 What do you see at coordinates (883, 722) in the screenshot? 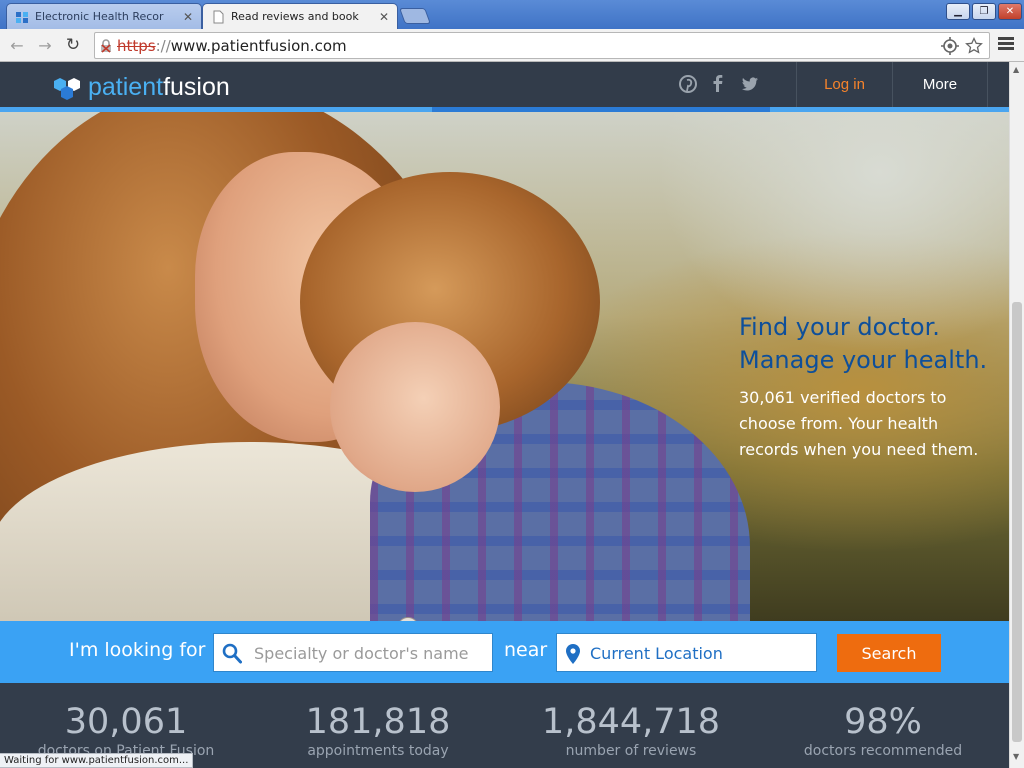
I see `stat-value: 98%` at bounding box center [883, 722].